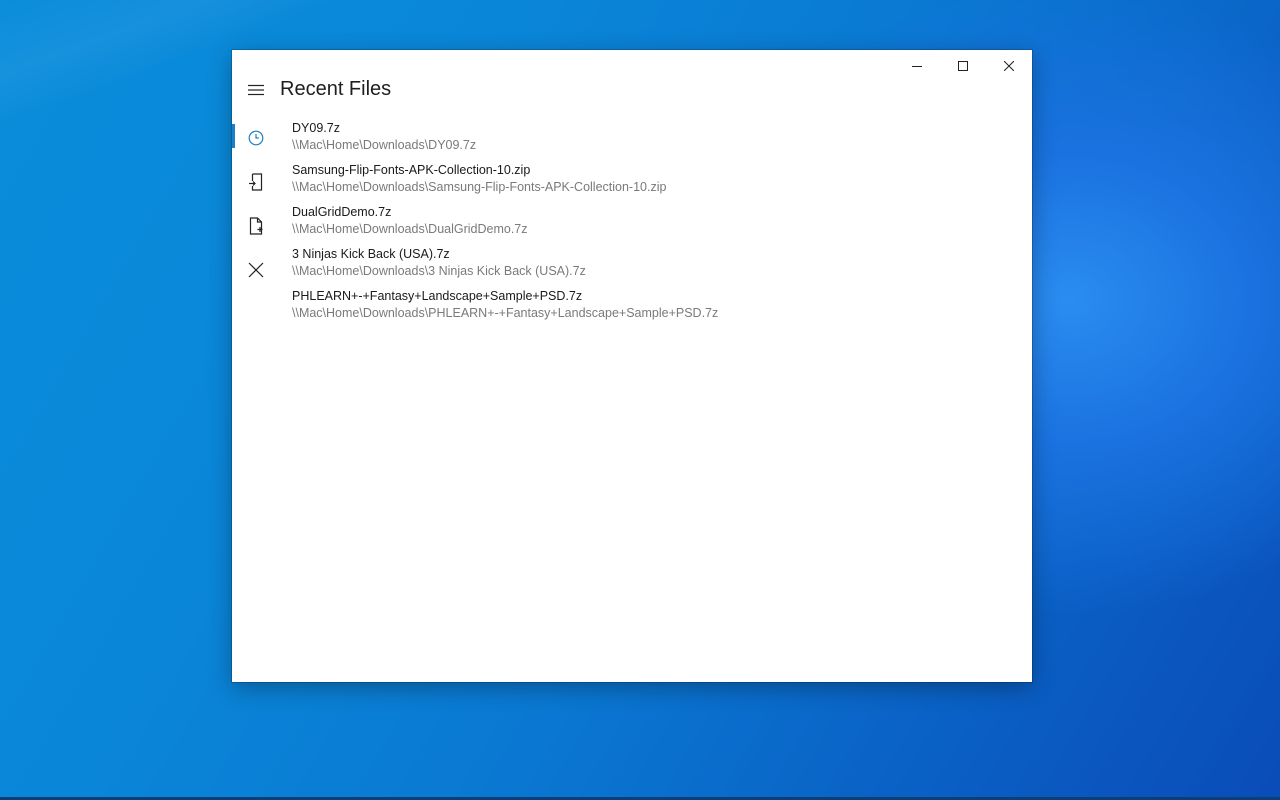  I want to click on hamburger-icon, so click(256, 90).